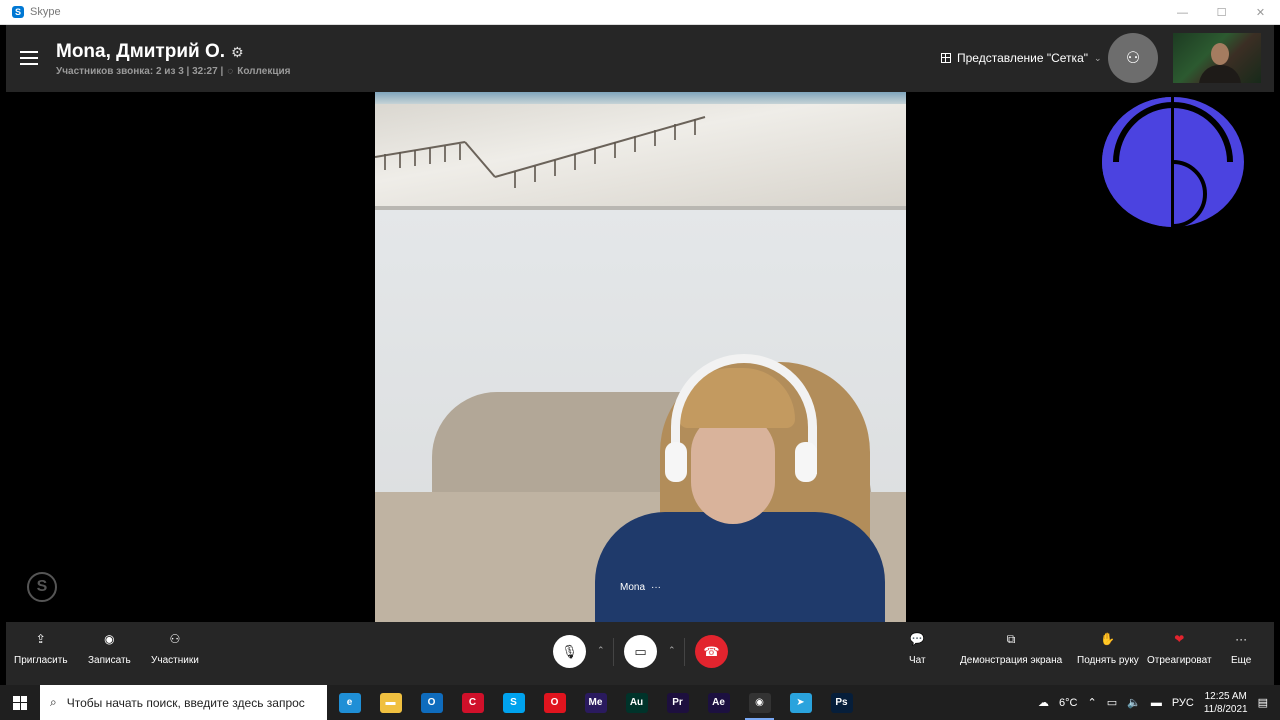 This screenshot has width=1280, height=720. What do you see at coordinates (431, 702) in the screenshot?
I see `taskbar-outlook-icon: O` at bounding box center [431, 702].